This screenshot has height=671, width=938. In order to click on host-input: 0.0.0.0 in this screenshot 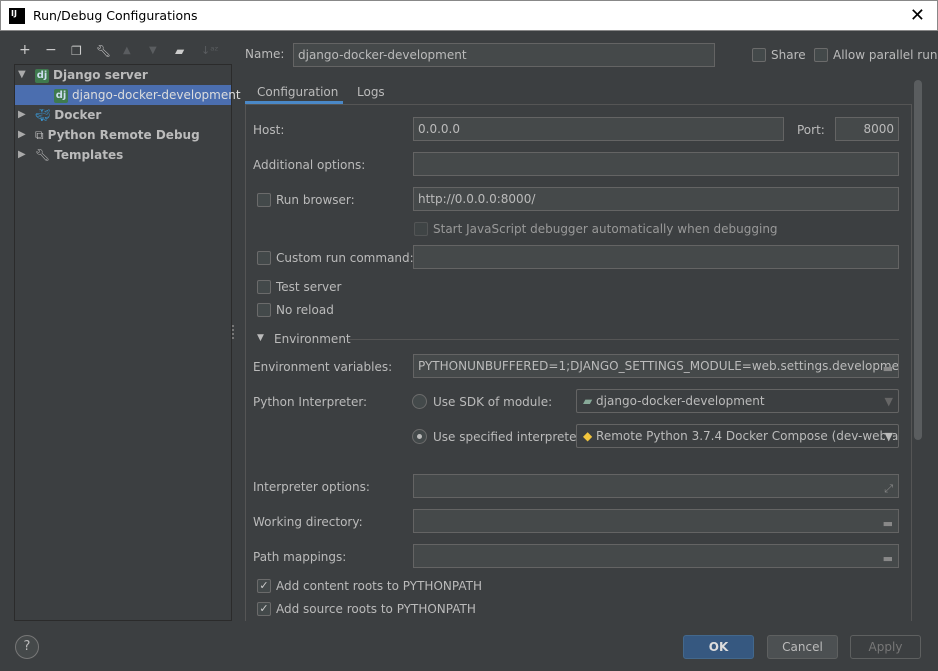, I will do `click(598, 129)`.